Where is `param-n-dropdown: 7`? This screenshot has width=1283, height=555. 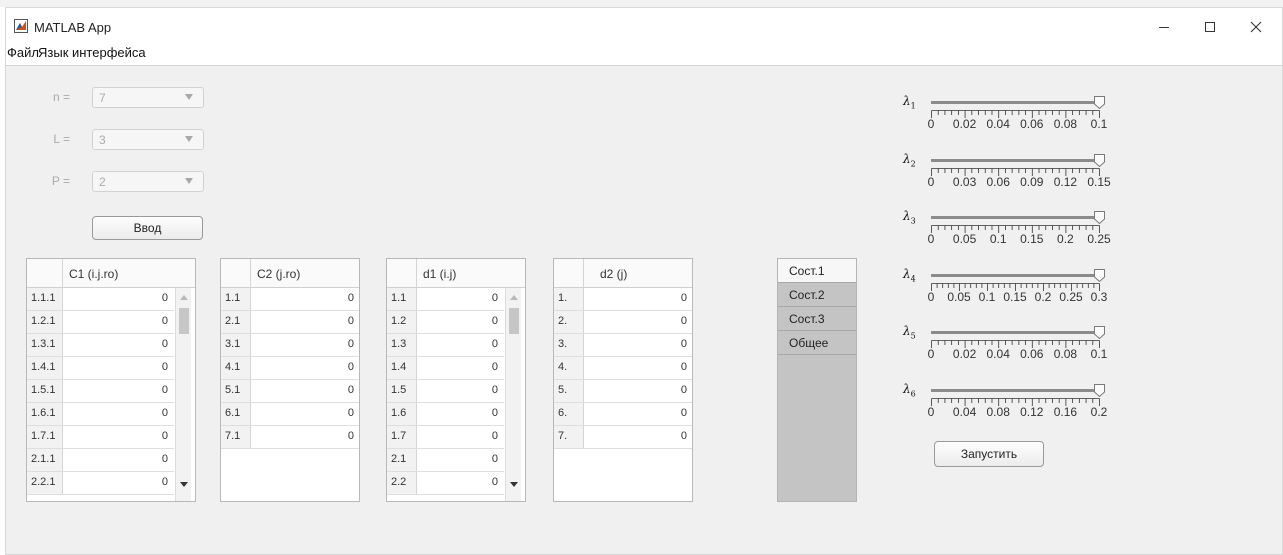
param-n-dropdown: 7 is located at coordinates (148, 97).